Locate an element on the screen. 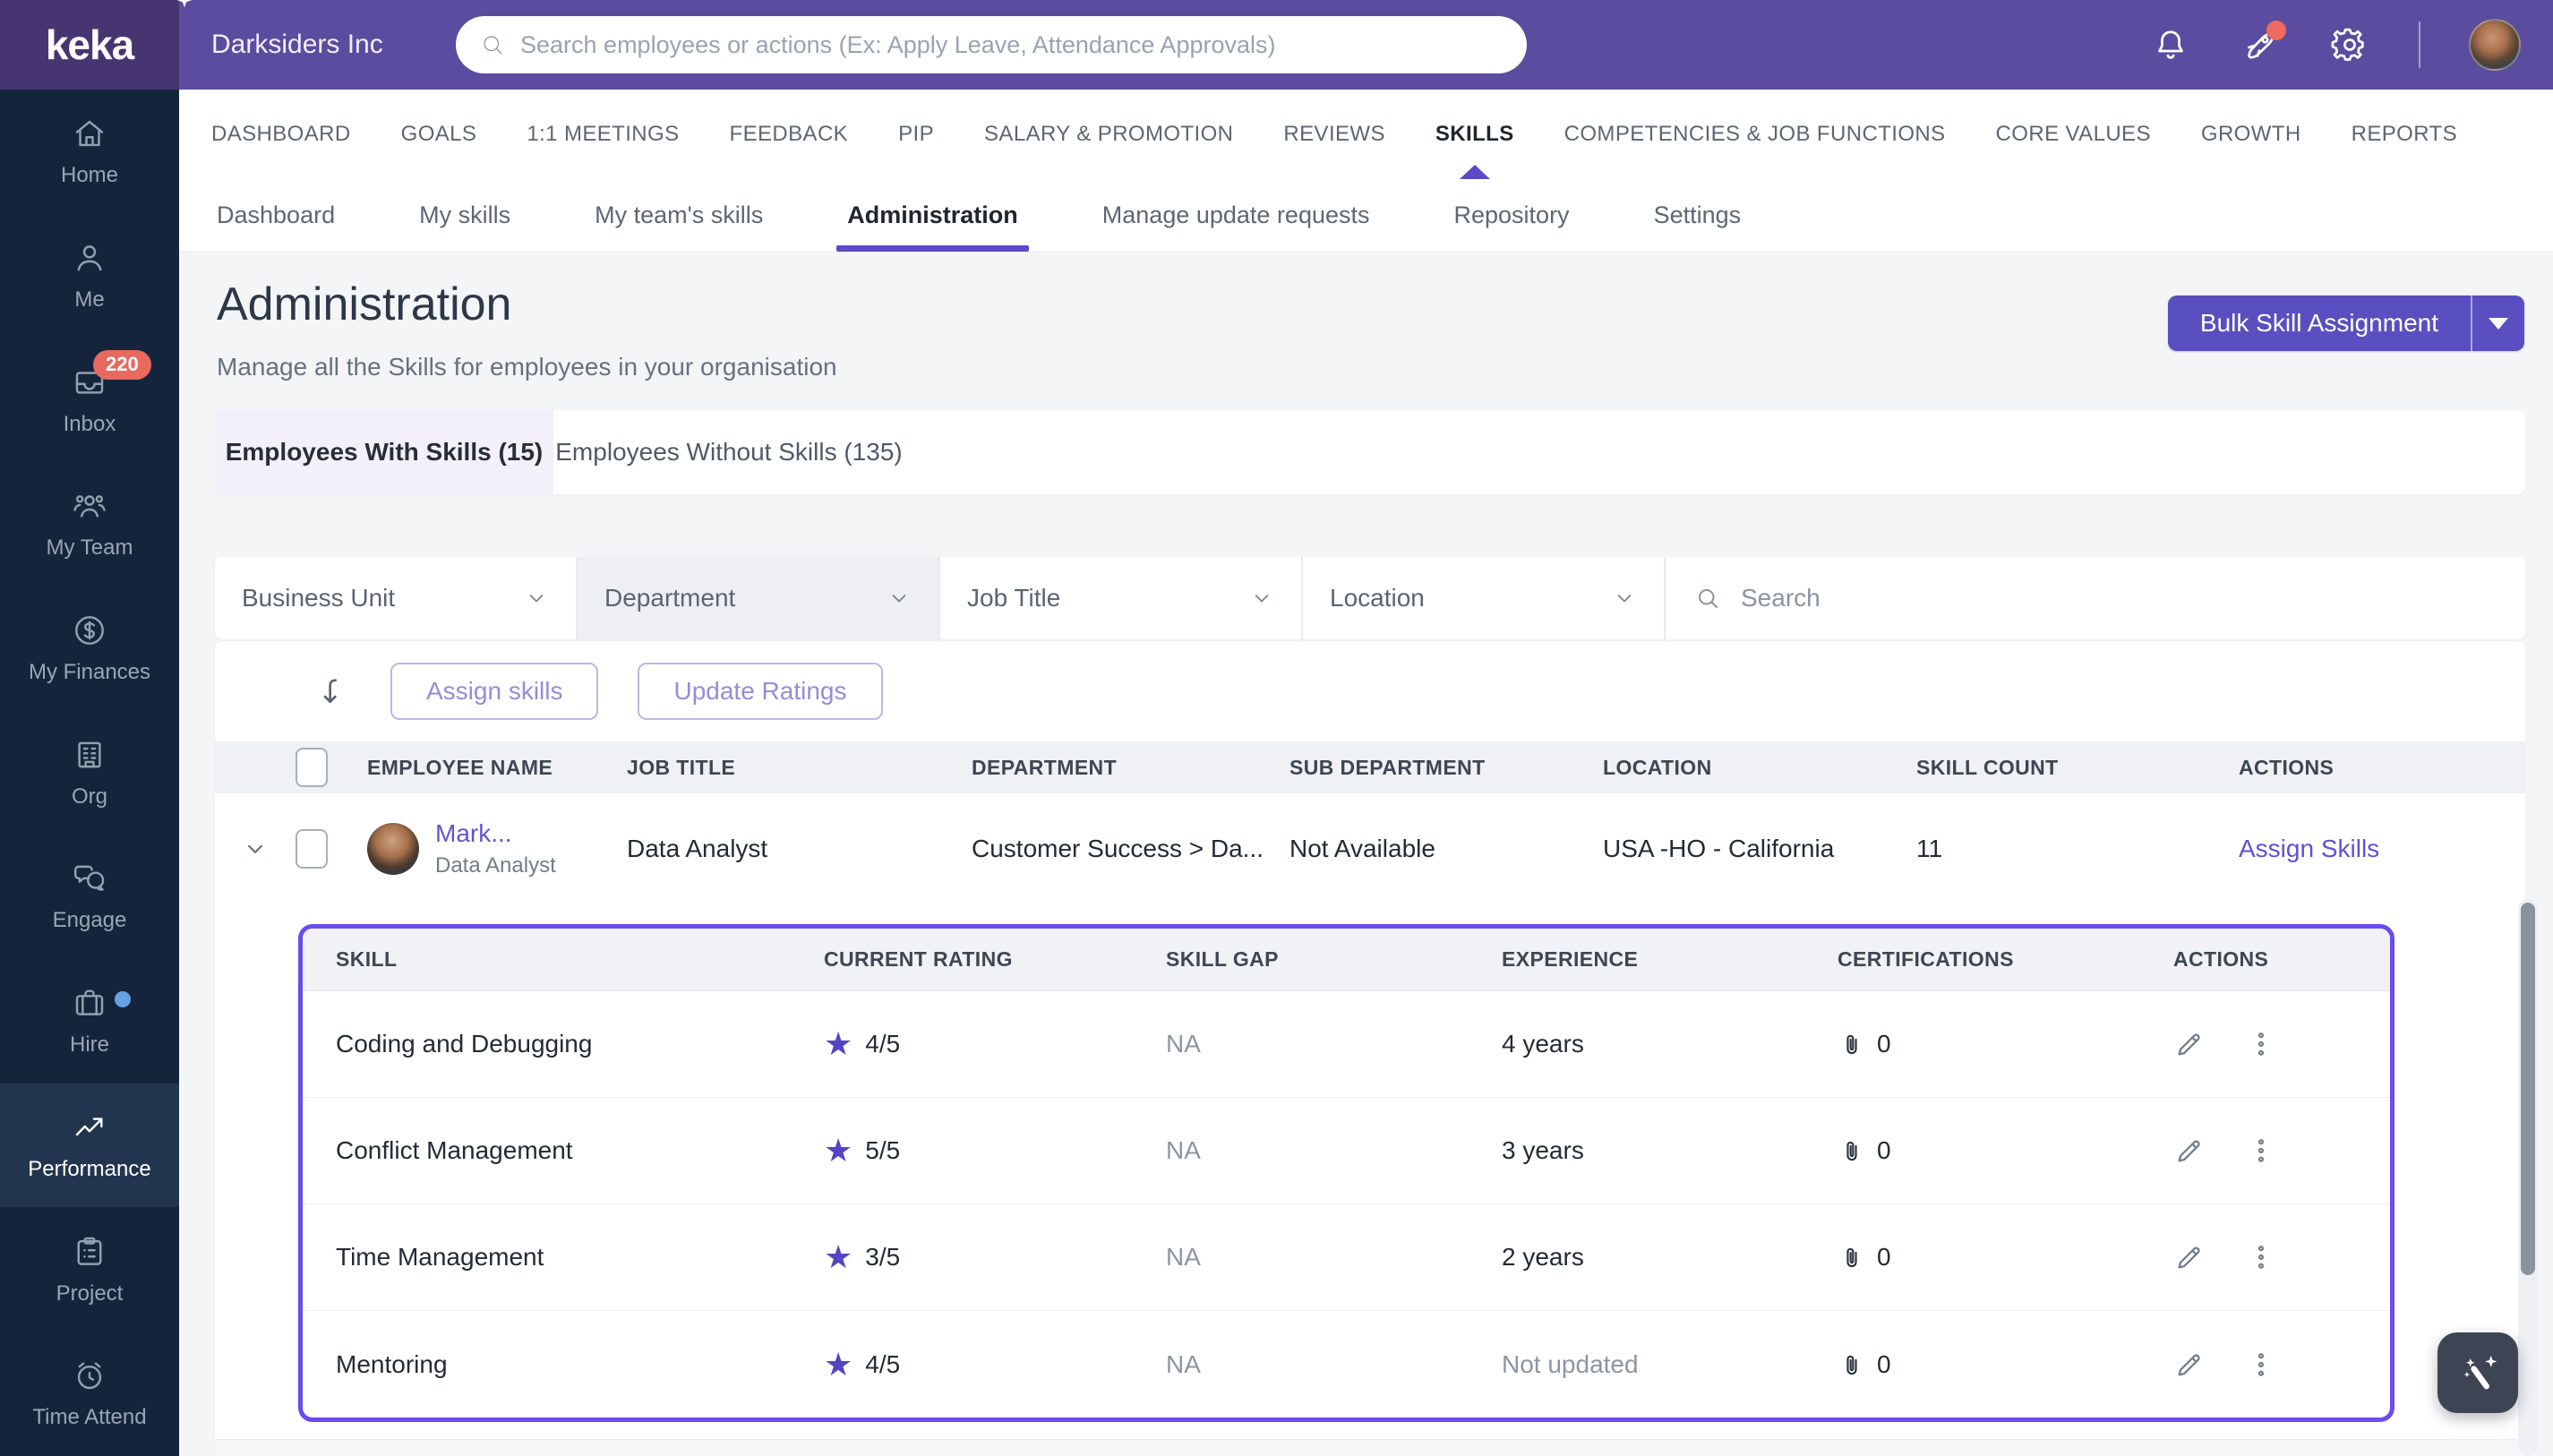 The height and width of the screenshot is (1456, 2553). subtab-dashboard: Dashboard is located at coordinates (276, 215).